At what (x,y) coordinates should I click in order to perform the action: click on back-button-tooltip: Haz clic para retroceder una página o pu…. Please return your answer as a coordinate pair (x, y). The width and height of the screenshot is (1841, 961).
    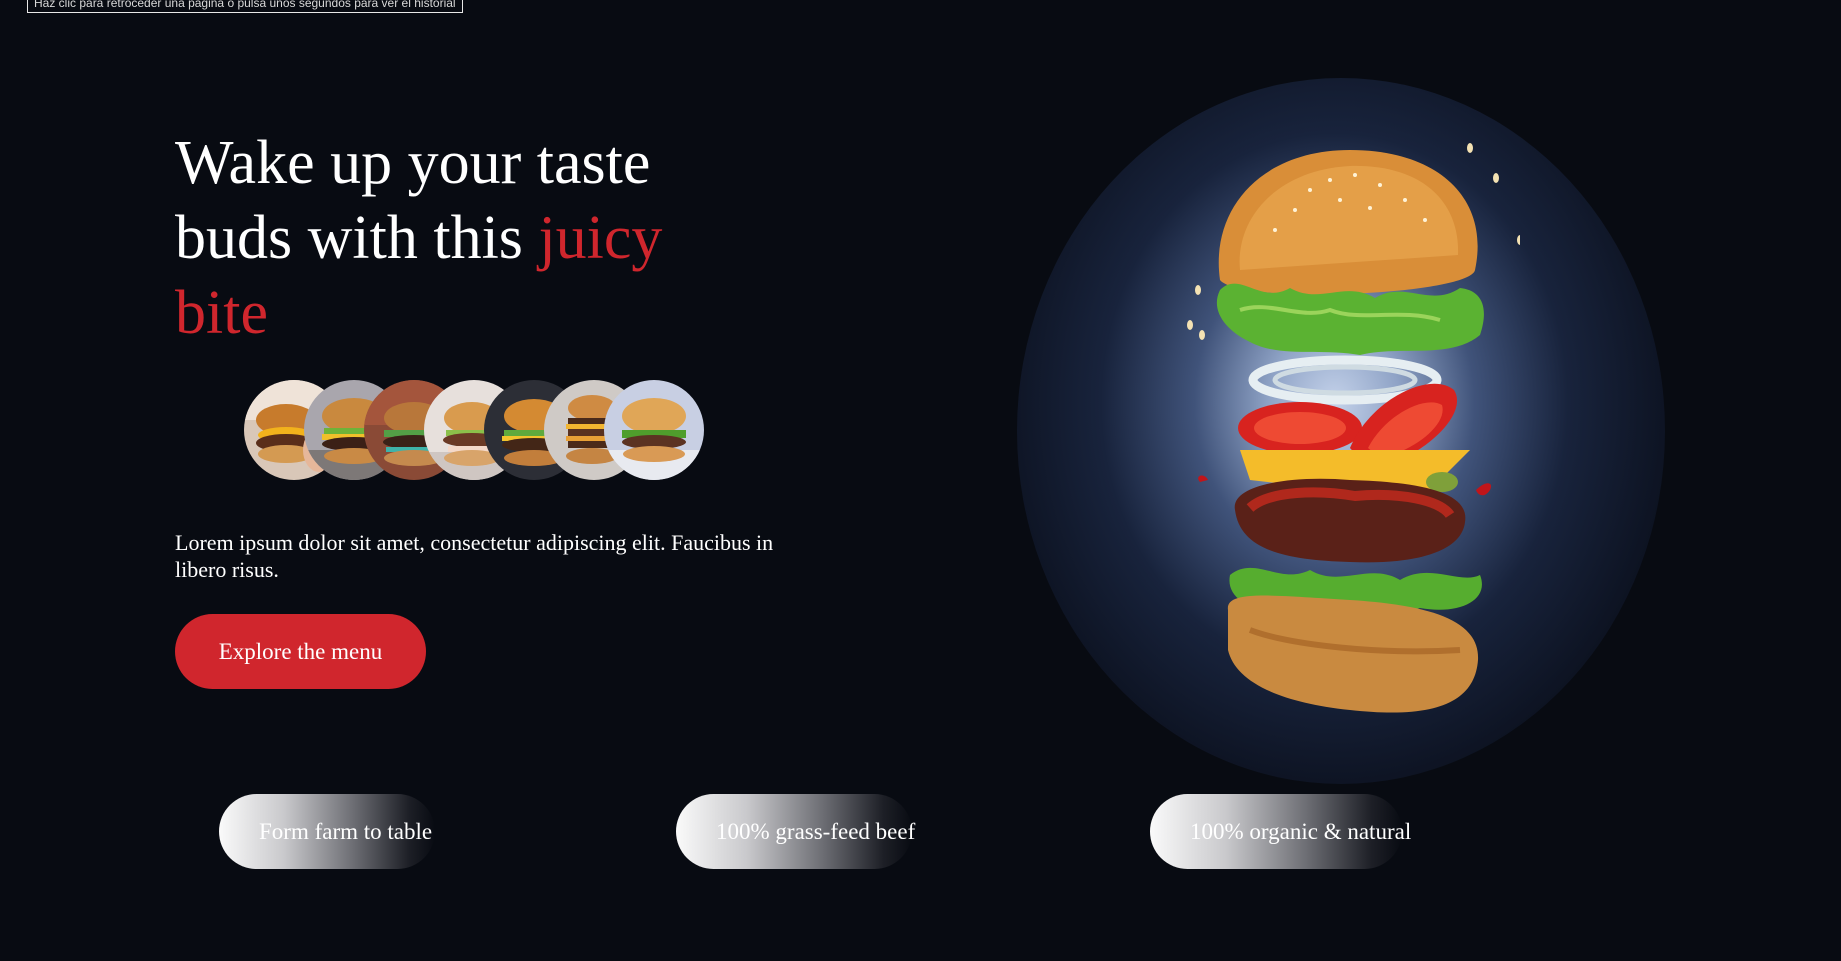
    Looking at the image, I should click on (245, 6).